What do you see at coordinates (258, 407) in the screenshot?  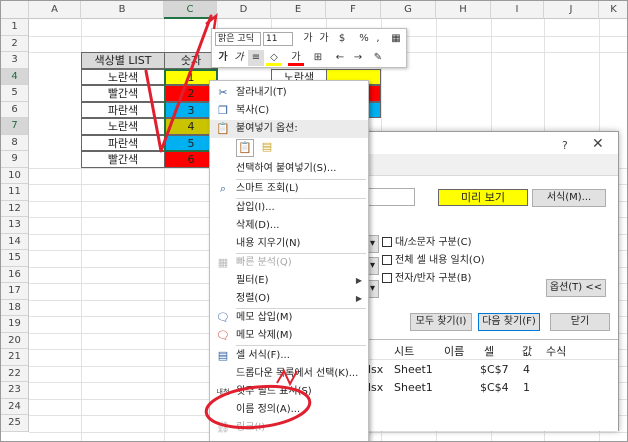 I see `circle-annotation` at bounding box center [258, 407].